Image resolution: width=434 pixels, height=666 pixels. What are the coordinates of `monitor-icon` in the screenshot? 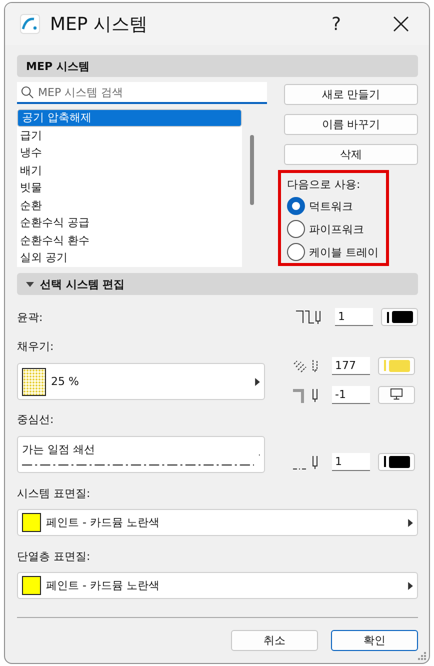 It's located at (396, 394).